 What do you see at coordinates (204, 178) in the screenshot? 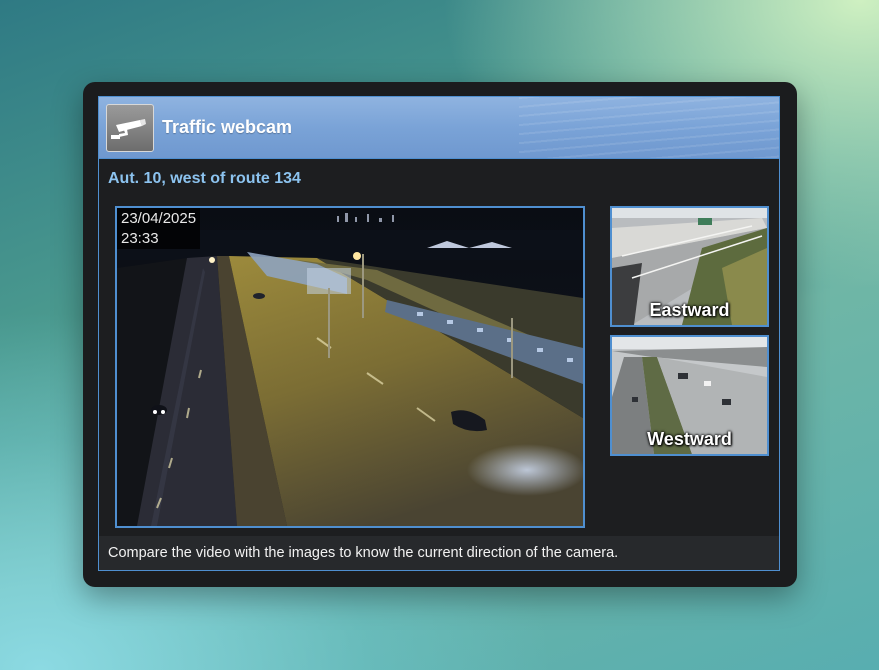
I see `camera-location: Aut. 10, west of route 134` at bounding box center [204, 178].